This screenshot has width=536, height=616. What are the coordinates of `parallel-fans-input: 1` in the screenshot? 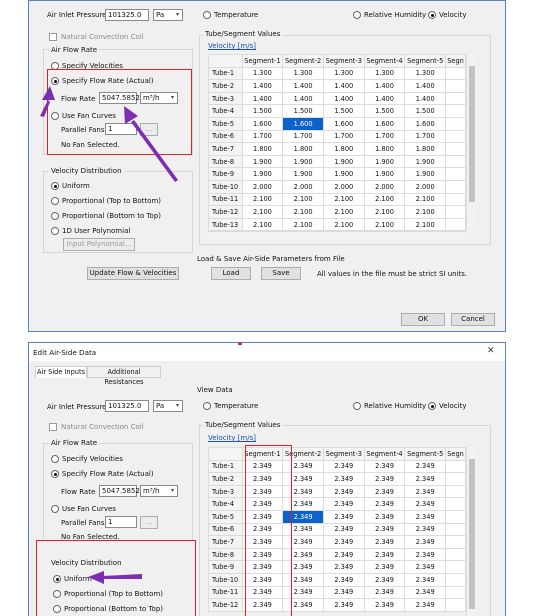 It's located at (121, 522).